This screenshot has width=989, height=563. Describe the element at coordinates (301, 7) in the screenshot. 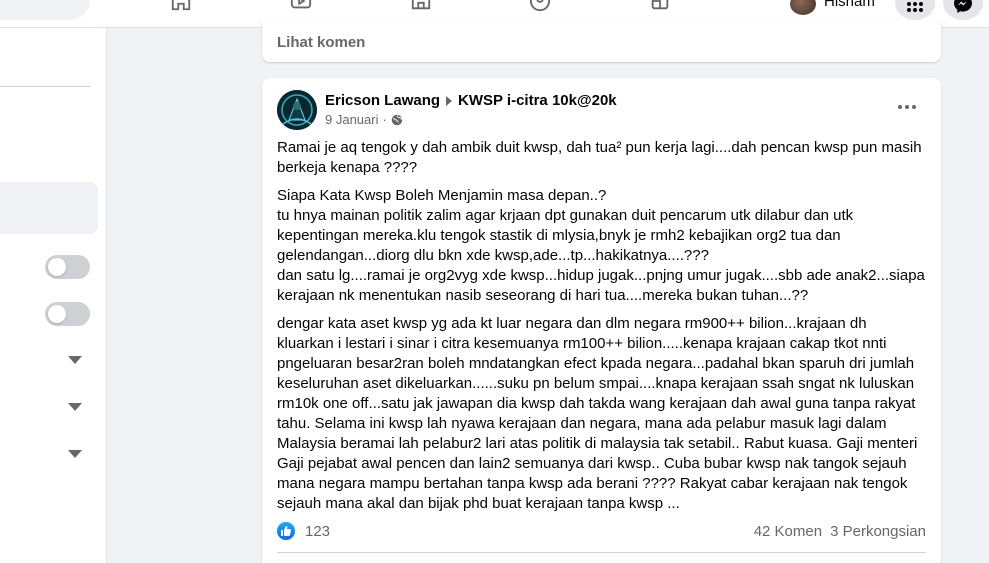

I see `watch-icon` at that location.